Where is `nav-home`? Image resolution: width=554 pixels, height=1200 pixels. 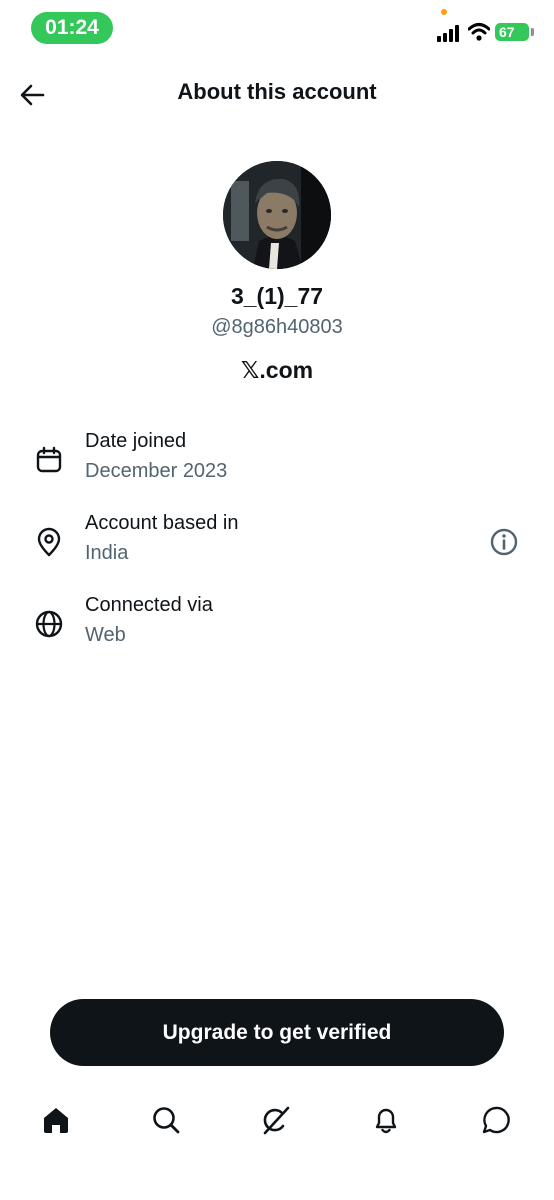 nav-home is located at coordinates (56, 1121).